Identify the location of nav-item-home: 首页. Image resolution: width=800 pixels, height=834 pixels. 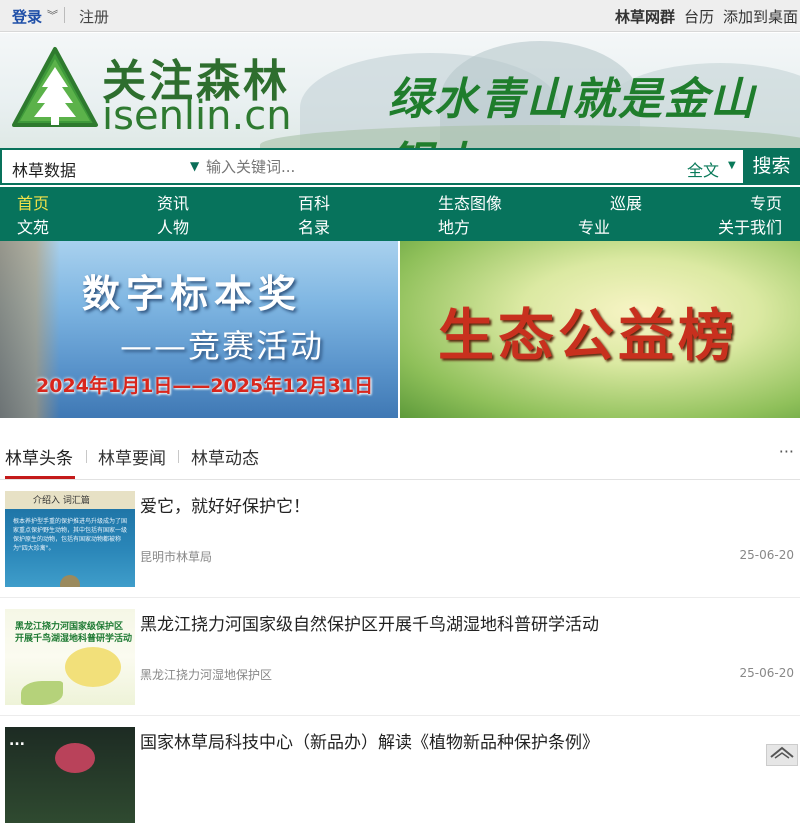
(33, 202).